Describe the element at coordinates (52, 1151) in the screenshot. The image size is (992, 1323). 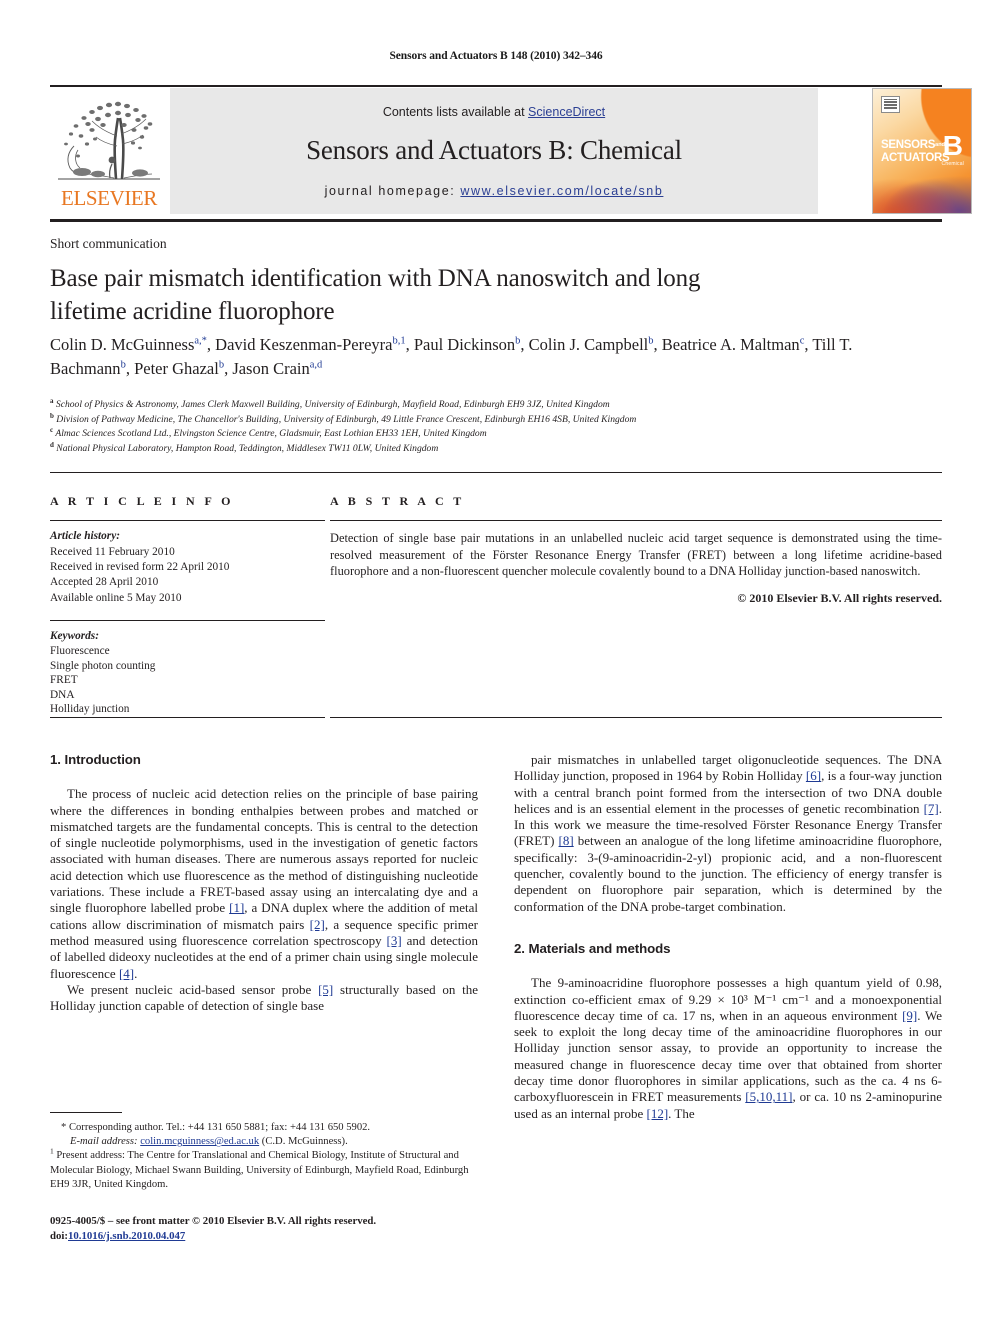
I see `footnote-marker-1: 1` at that location.